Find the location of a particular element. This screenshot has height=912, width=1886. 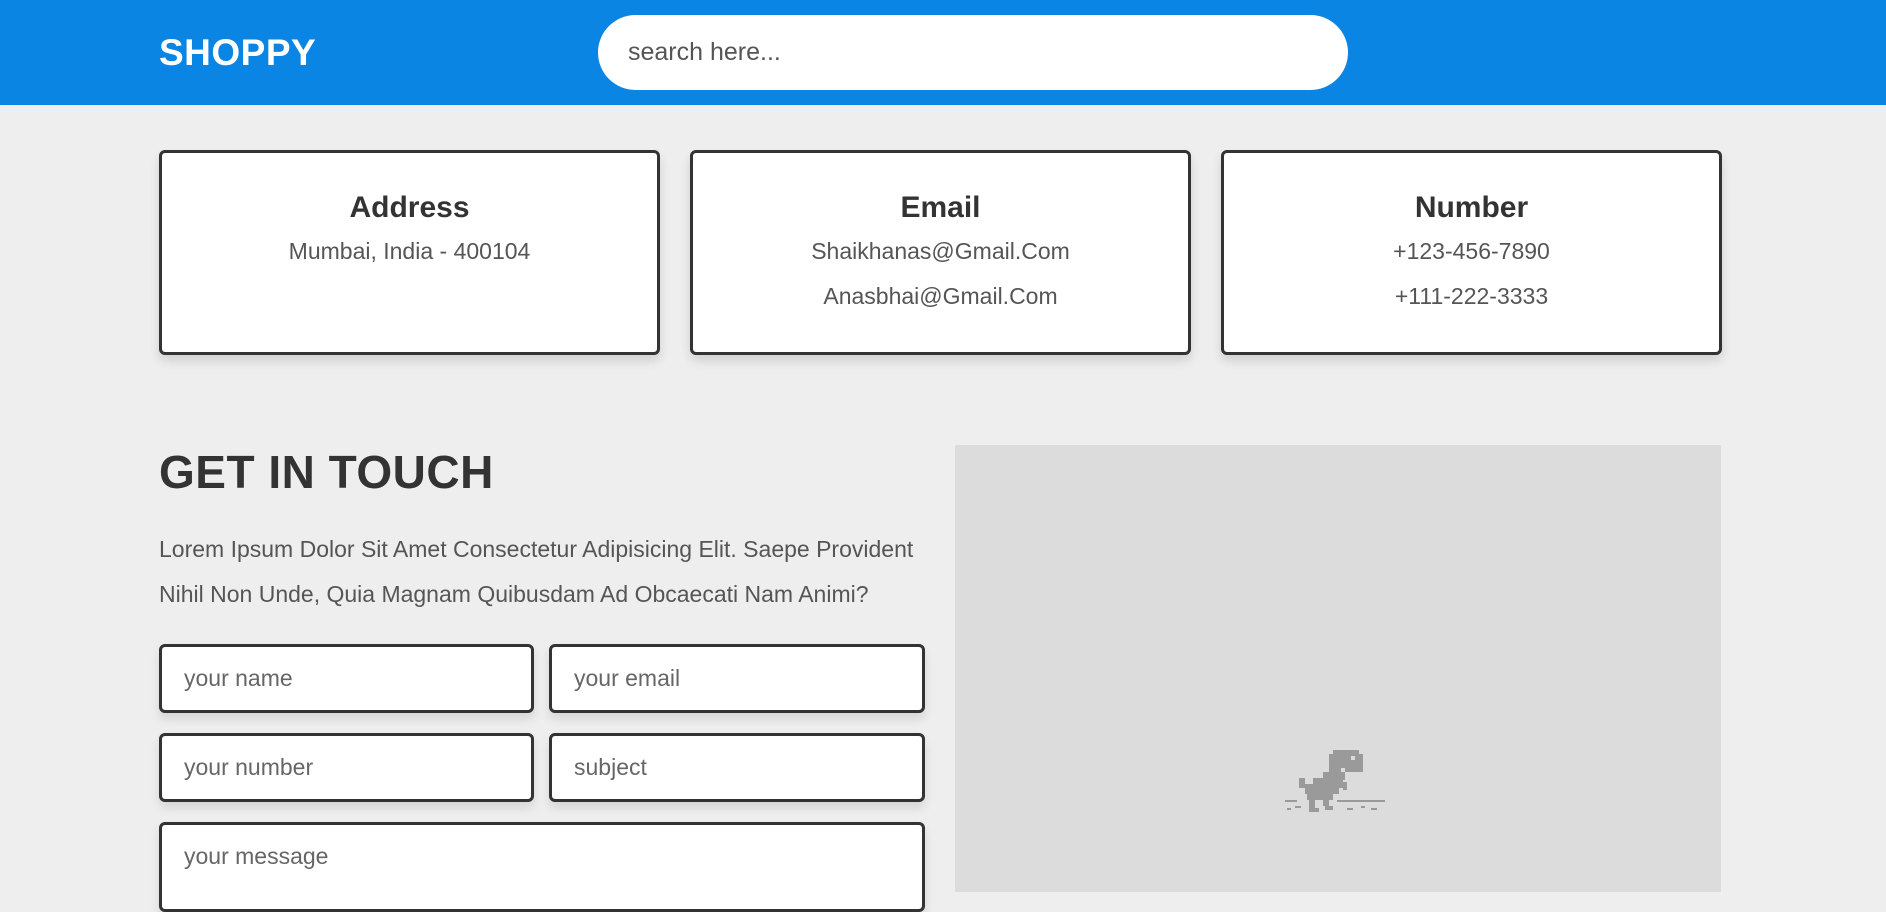

site-header: SHOPPY is located at coordinates (943, 52).